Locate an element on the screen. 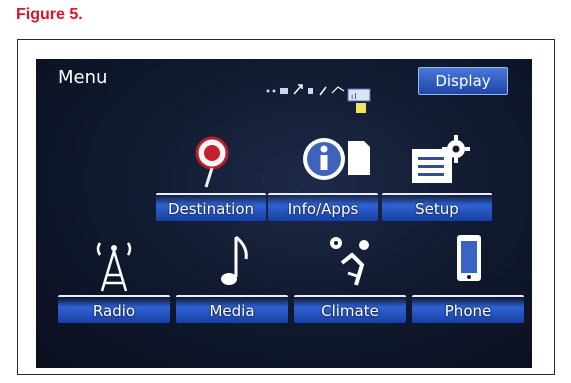 This screenshot has height=383, width=571. destination-label: Destination is located at coordinates (211, 209).